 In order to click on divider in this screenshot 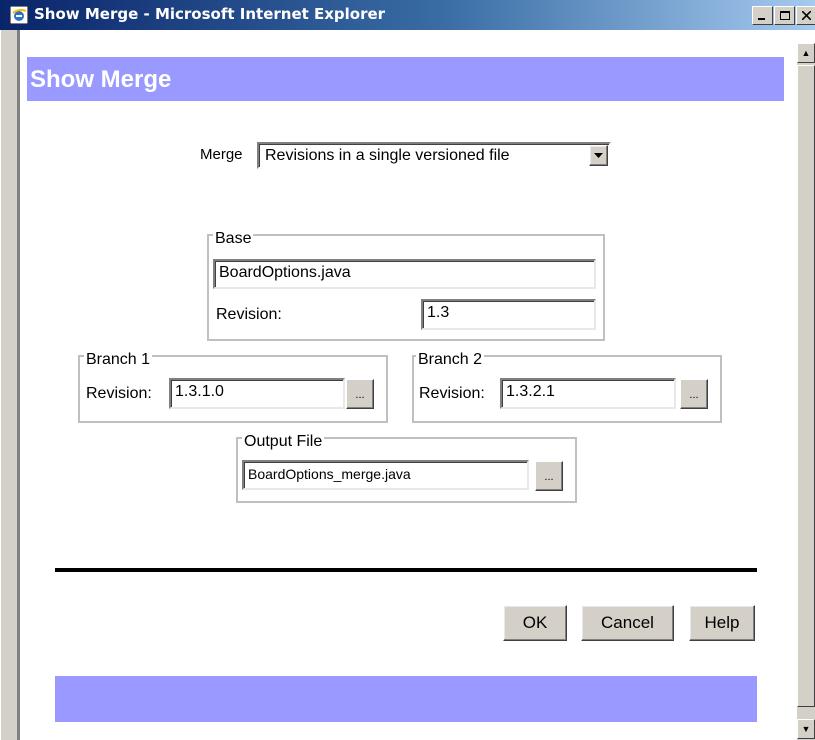, I will do `click(406, 570)`.